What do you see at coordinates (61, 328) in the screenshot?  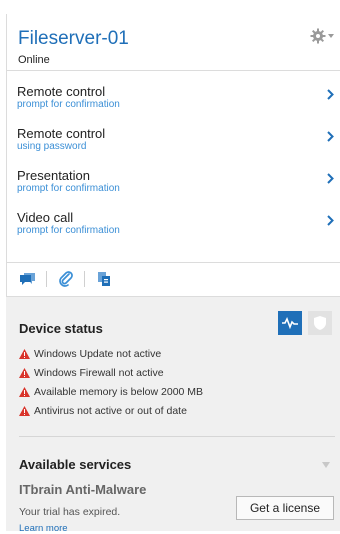 I see `device-status-title: Device status` at bounding box center [61, 328].